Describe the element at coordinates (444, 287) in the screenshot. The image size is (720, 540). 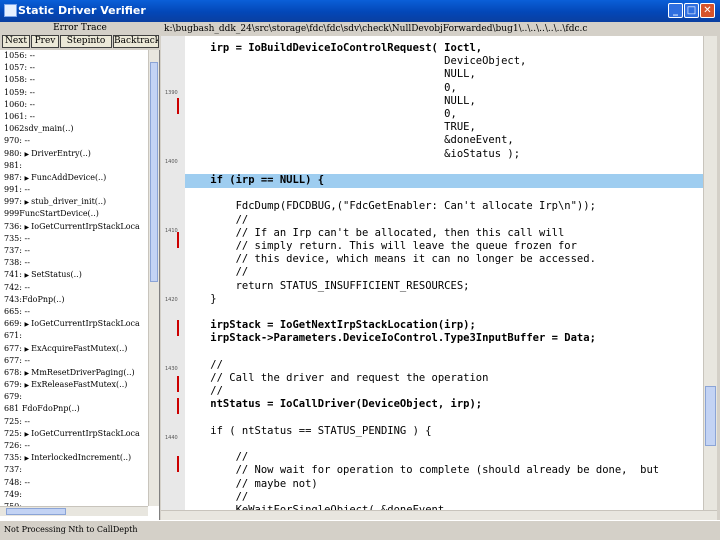
I see `code-line: return STATUS_INSUFFICIENT_RESOURCES;` at that location.